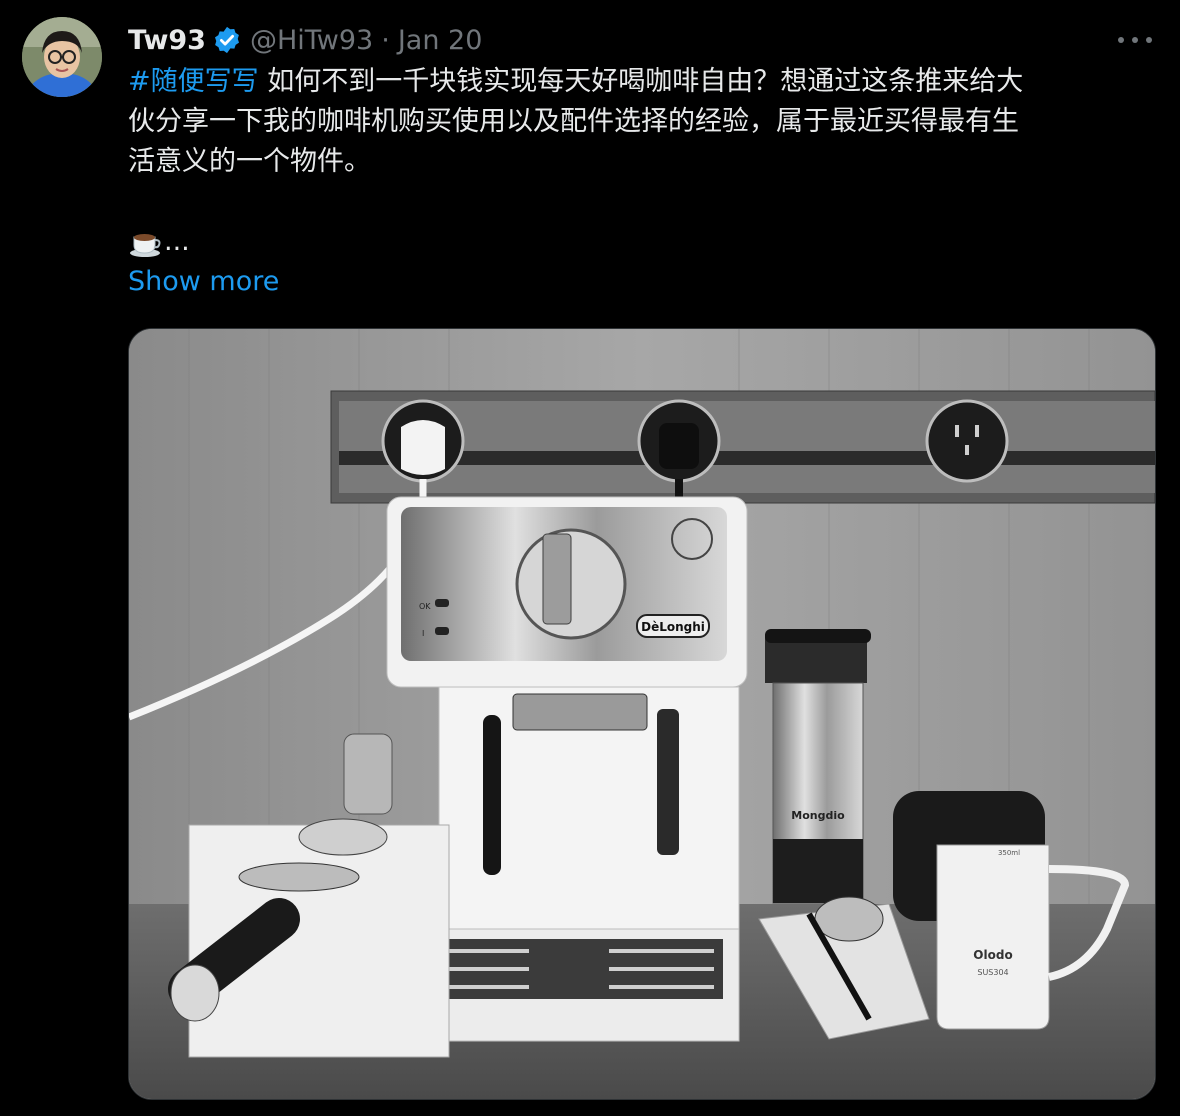 This screenshot has height=1116, width=1180. I want to click on machine-brand: DèLonghi, so click(673, 627).